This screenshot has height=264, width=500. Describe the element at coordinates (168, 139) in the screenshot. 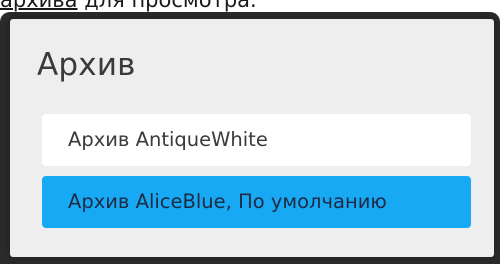

I see `archive-option-label: Архив AntiqueWhite` at that location.